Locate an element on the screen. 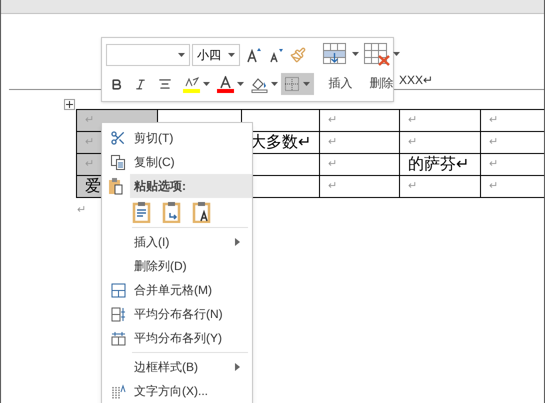  text-direction-icon is located at coordinates (118, 391).